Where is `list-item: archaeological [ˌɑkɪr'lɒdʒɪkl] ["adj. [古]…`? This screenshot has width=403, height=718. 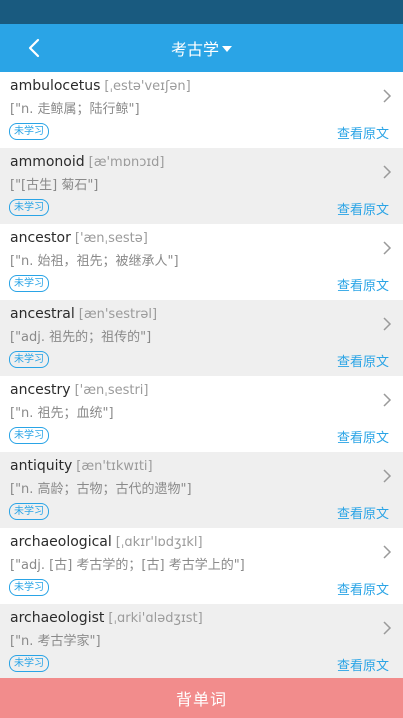 list-item: archaeological [ˌɑkɪr'lɒdʒɪkl] ["adj. [古]… is located at coordinates (201, 566).